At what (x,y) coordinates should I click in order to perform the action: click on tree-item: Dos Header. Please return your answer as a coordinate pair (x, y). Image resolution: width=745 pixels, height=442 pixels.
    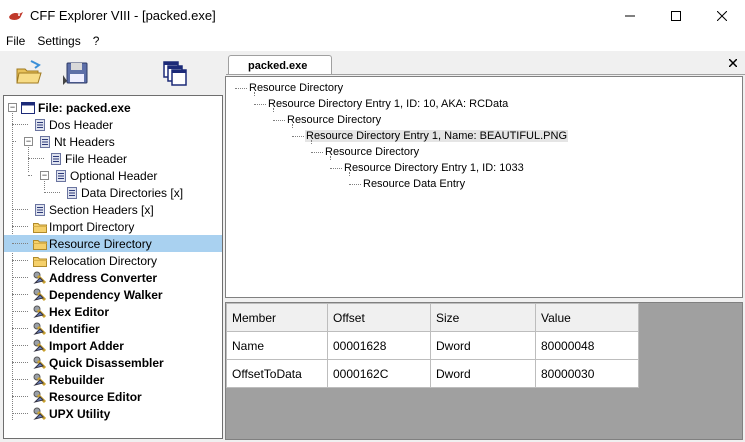
    Looking at the image, I should click on (113, 124).